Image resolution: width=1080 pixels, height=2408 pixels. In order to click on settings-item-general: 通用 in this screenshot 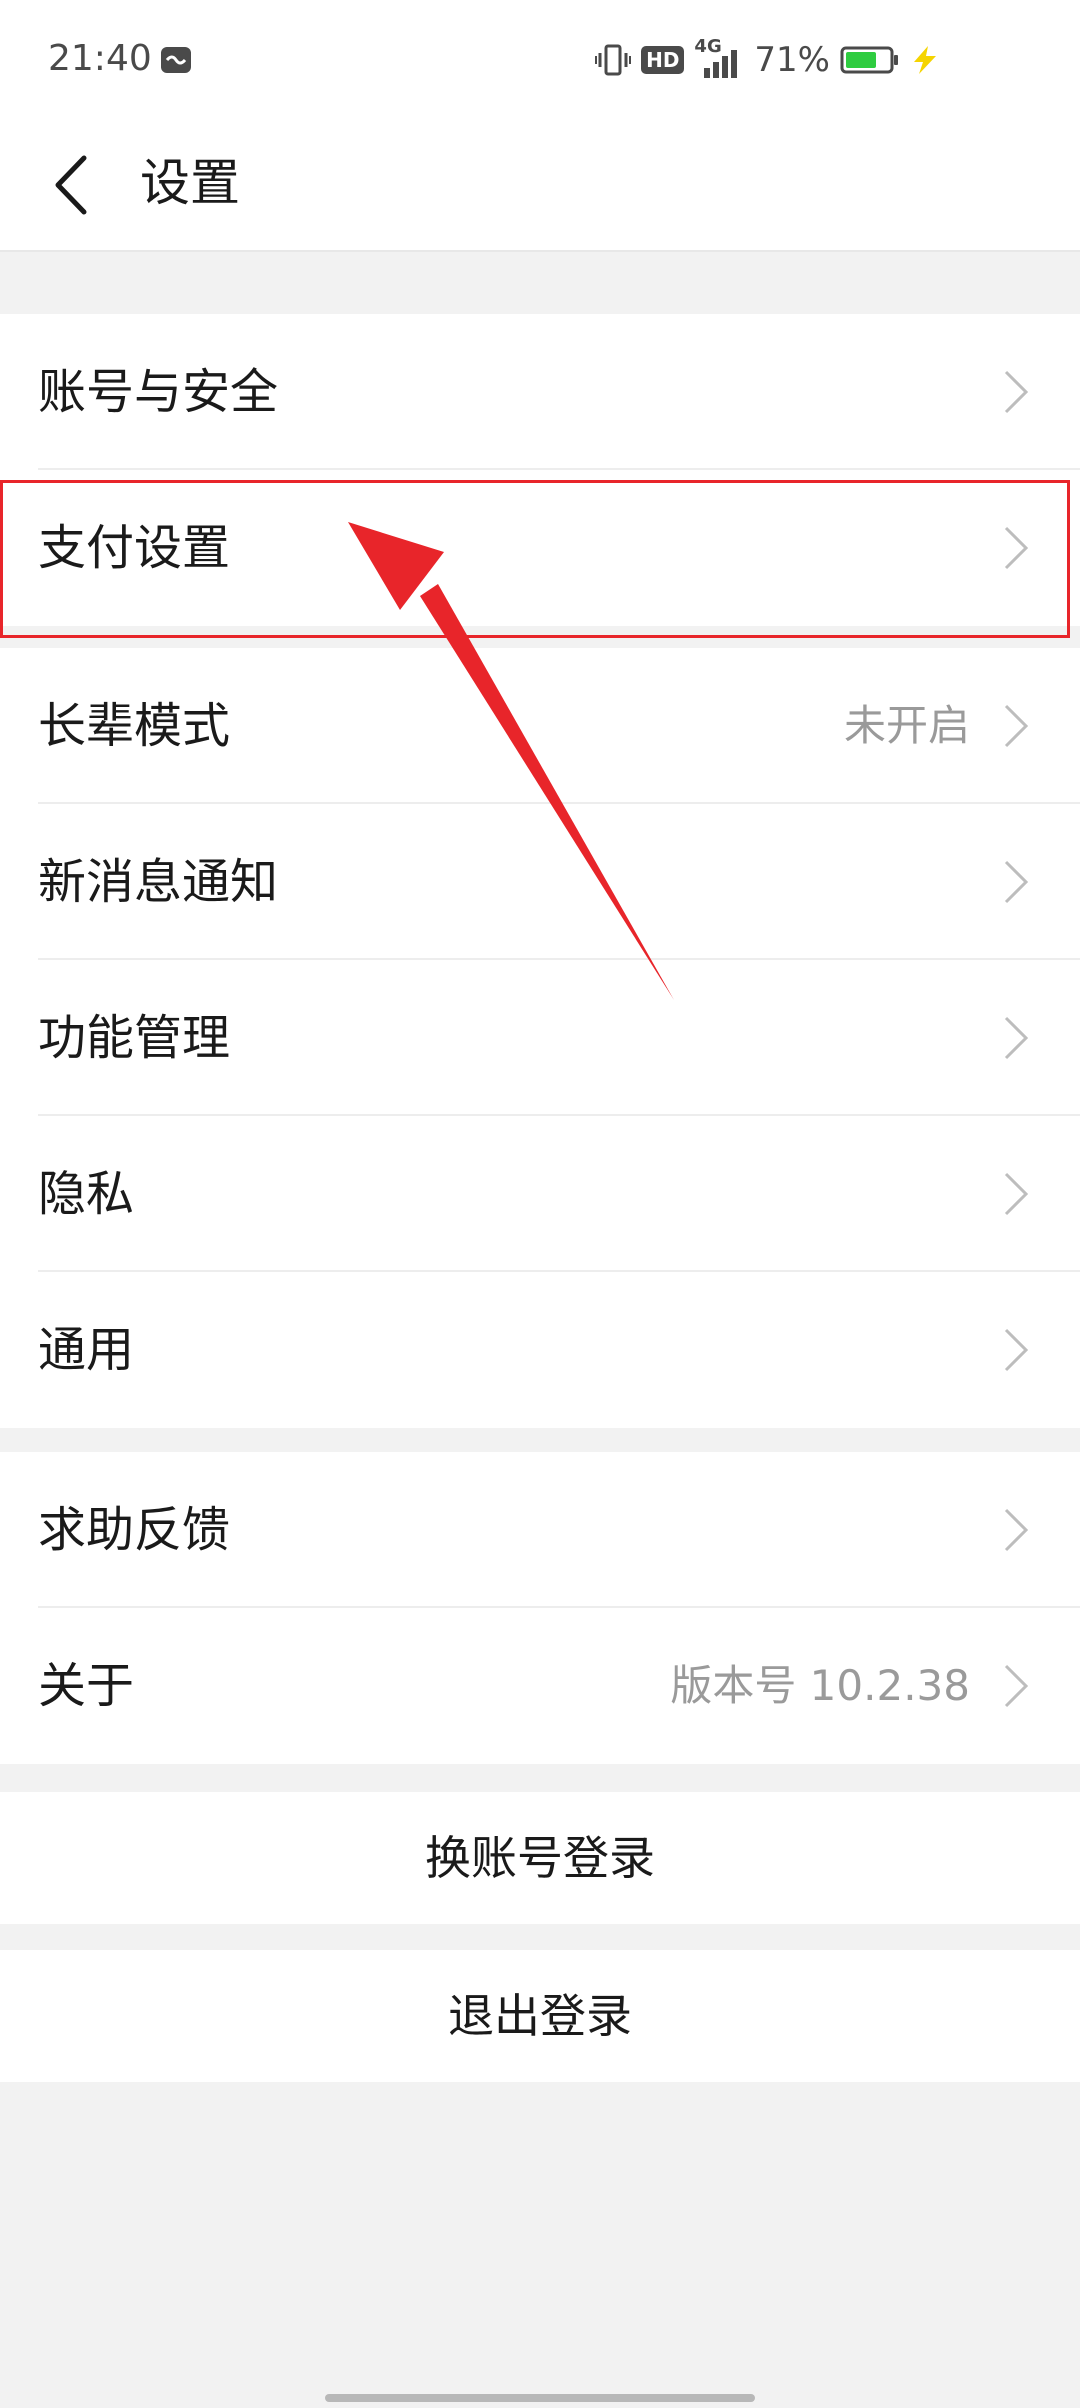, I will do `click(540, 1350)`.